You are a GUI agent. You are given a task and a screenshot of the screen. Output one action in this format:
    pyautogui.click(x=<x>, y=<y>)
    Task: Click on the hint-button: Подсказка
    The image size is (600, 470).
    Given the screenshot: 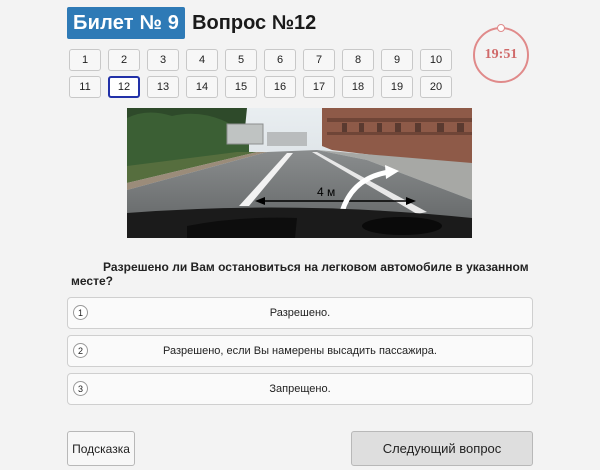 What is the action you would take?
    pyautogui.click(x=101, y=448)
    